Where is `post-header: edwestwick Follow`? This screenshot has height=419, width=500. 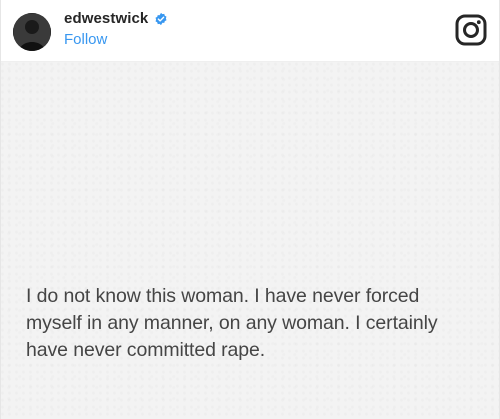
post-header: edwestwick Follow is located at coordinates (250, 31).